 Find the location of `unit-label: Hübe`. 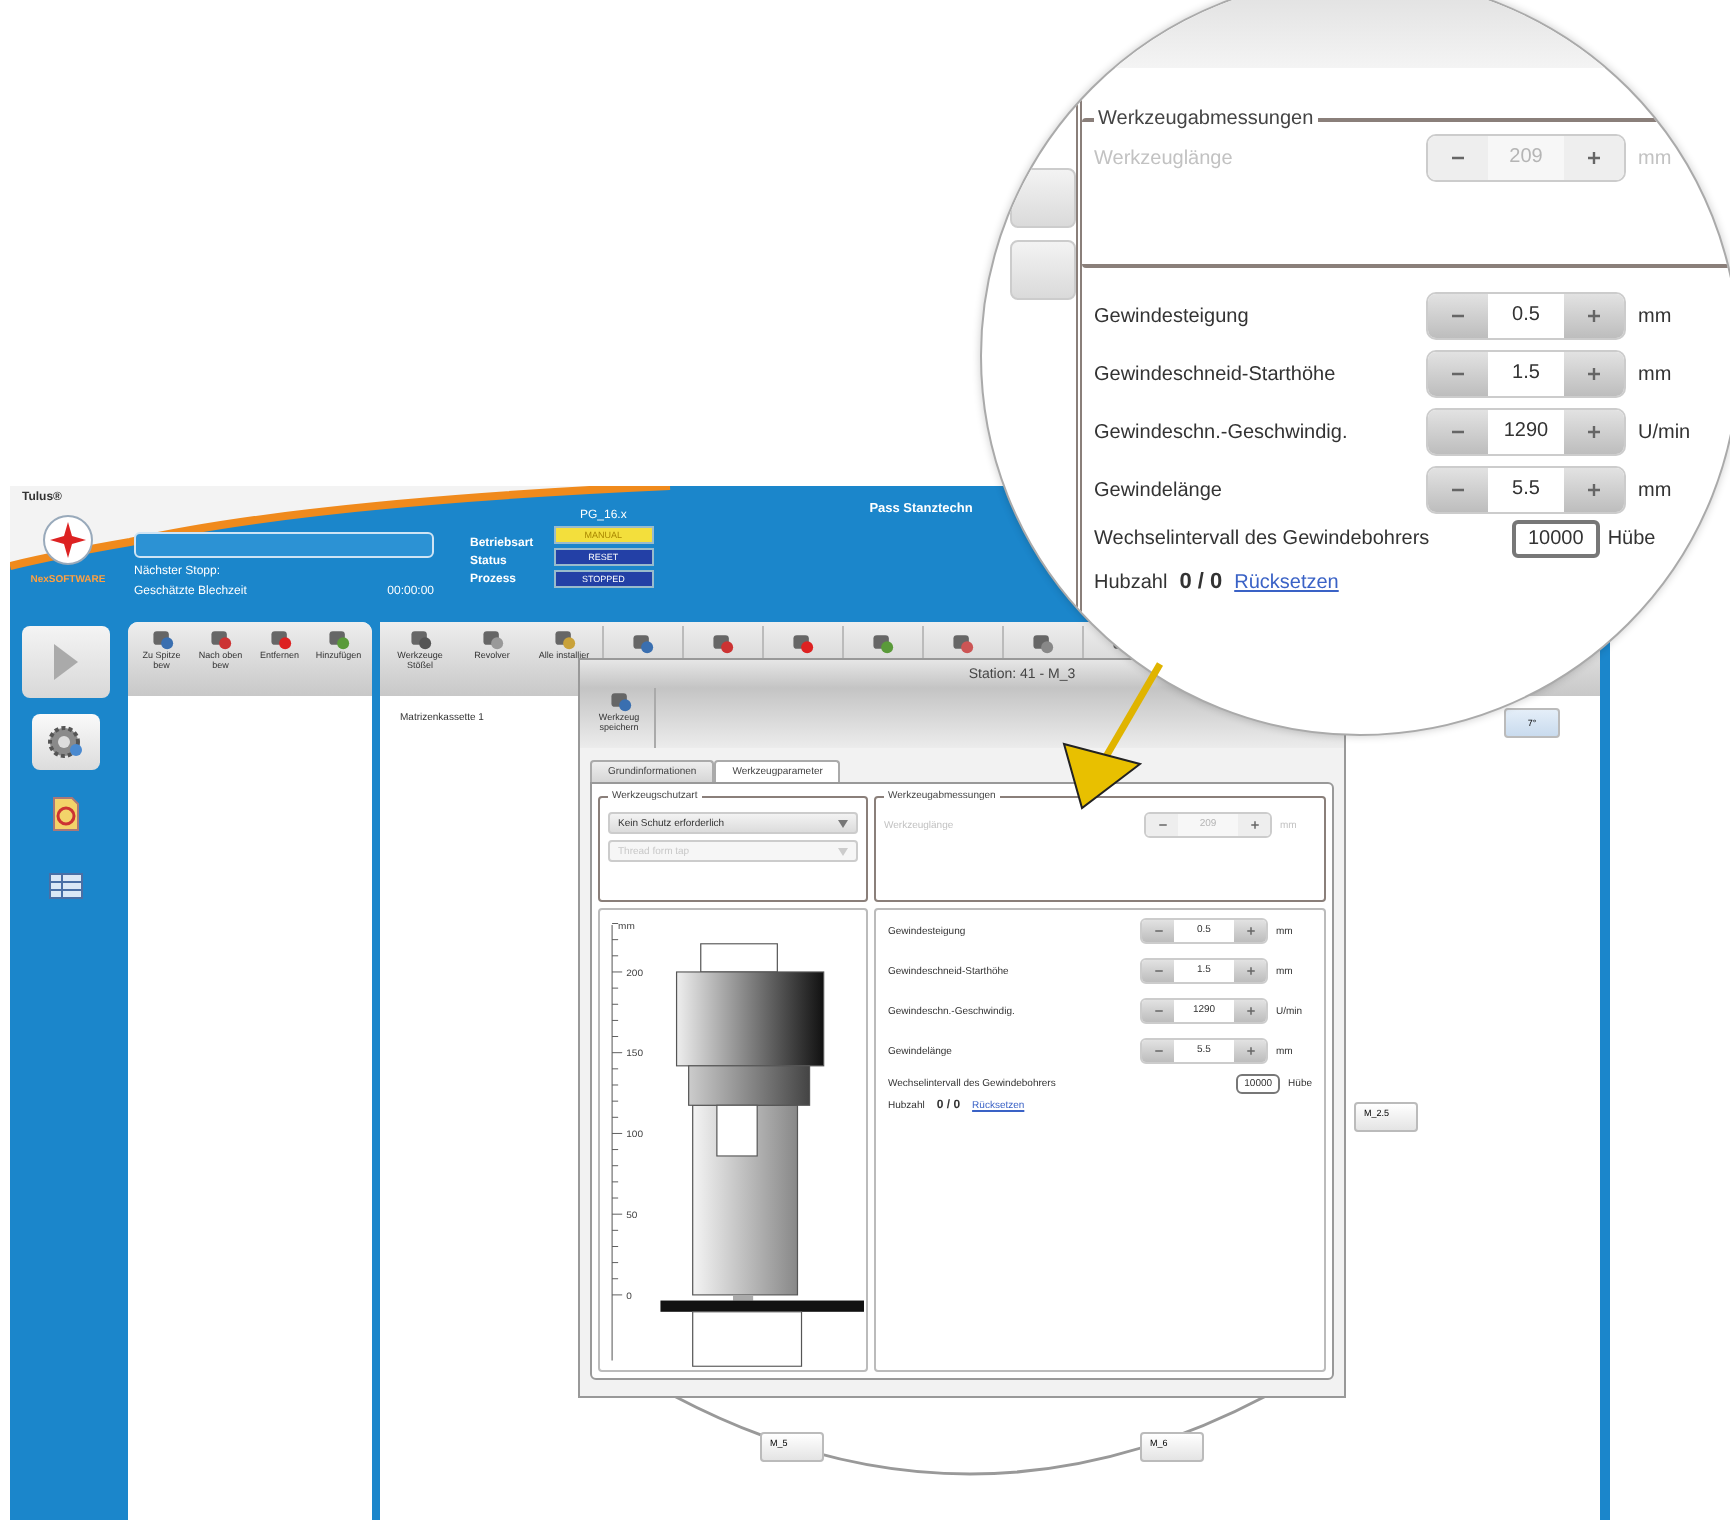

unit-label: Hübe is located at coordinates (1631, 539).